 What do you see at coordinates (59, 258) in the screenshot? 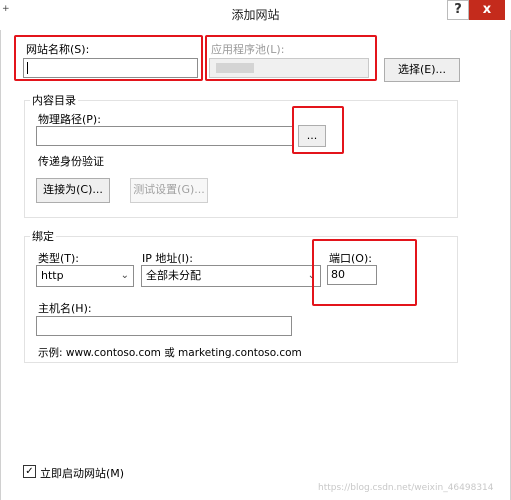
I see `type-label: 类型(T):` at bounding box center [59, 258].